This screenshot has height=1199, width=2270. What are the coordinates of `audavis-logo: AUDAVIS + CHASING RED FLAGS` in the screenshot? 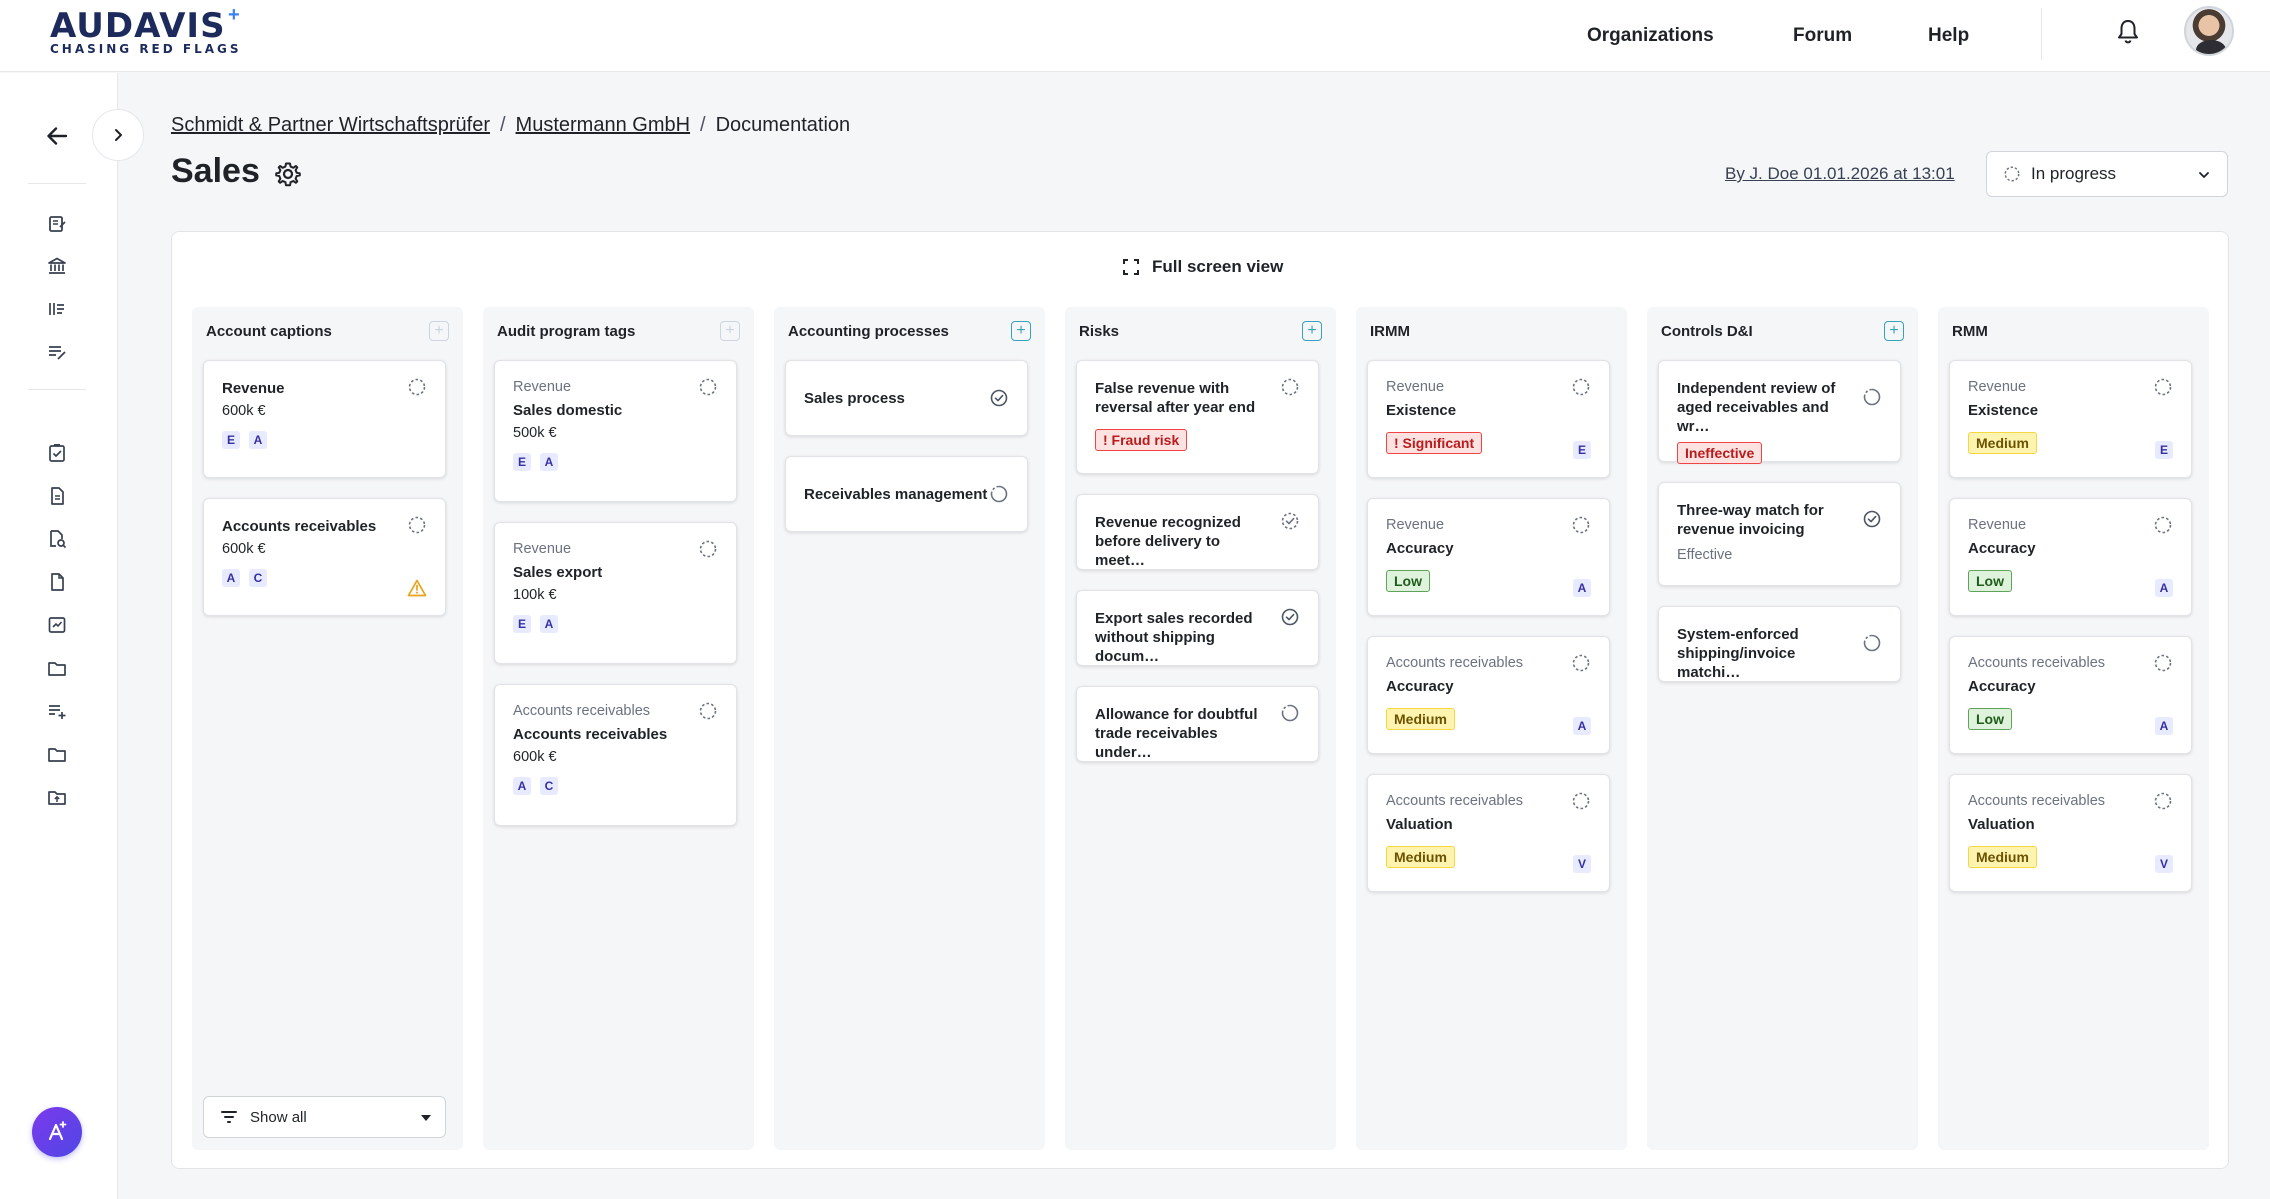 It's located at (146, 30).